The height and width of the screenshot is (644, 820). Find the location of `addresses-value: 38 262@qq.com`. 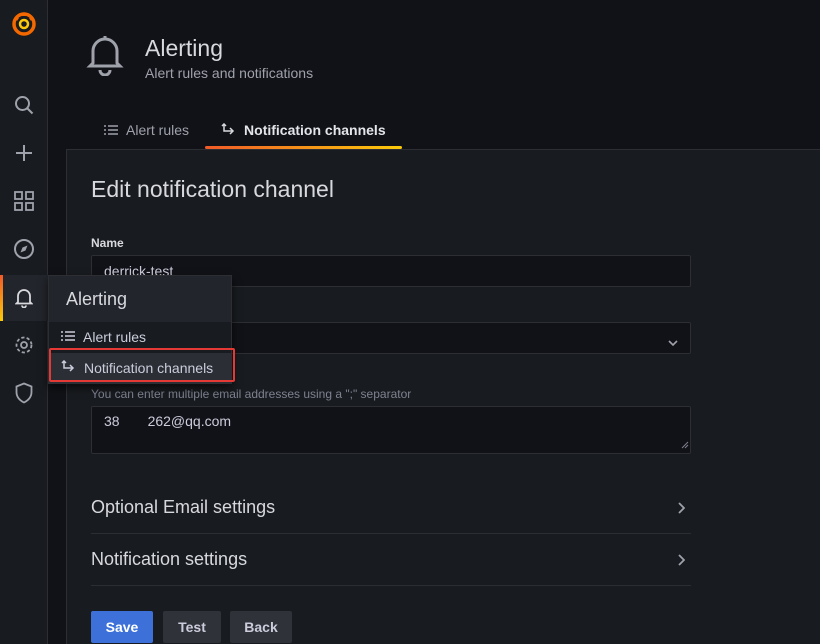

addresses-value: 38 262@qq.com is located at coordinates (168, 421).